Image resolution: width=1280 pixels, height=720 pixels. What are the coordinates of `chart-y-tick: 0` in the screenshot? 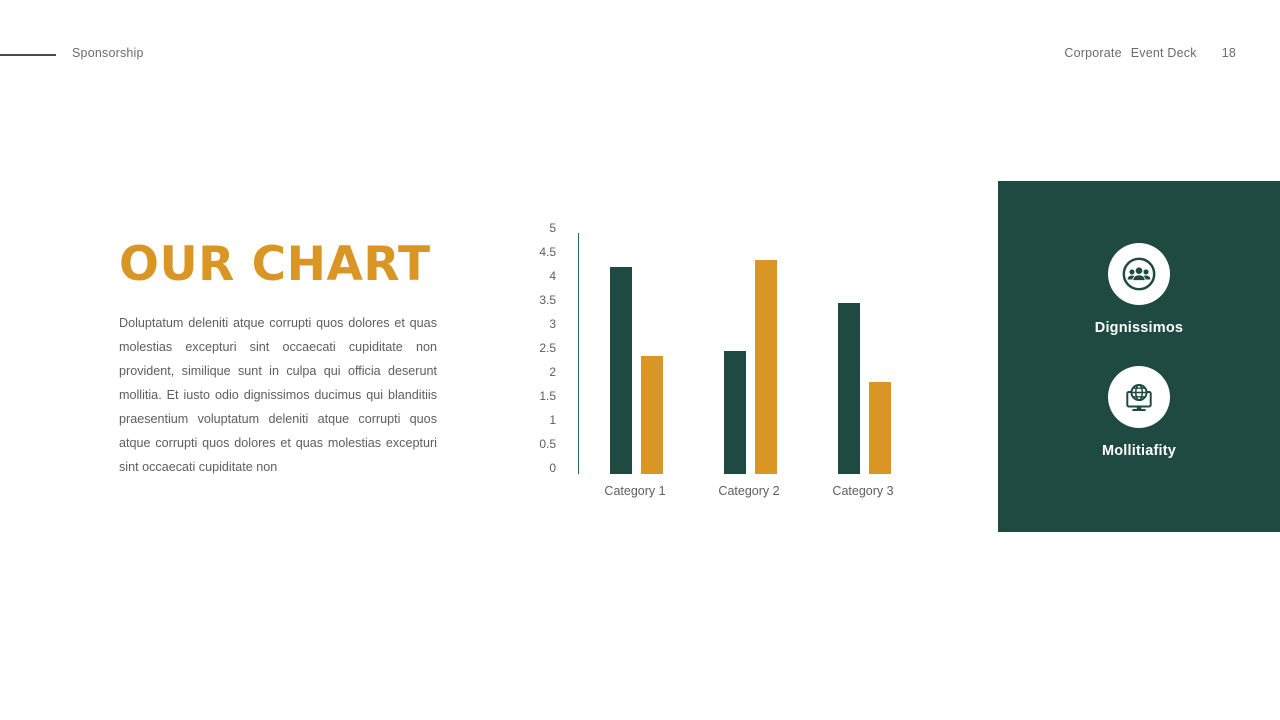 It's located at (552, 468).